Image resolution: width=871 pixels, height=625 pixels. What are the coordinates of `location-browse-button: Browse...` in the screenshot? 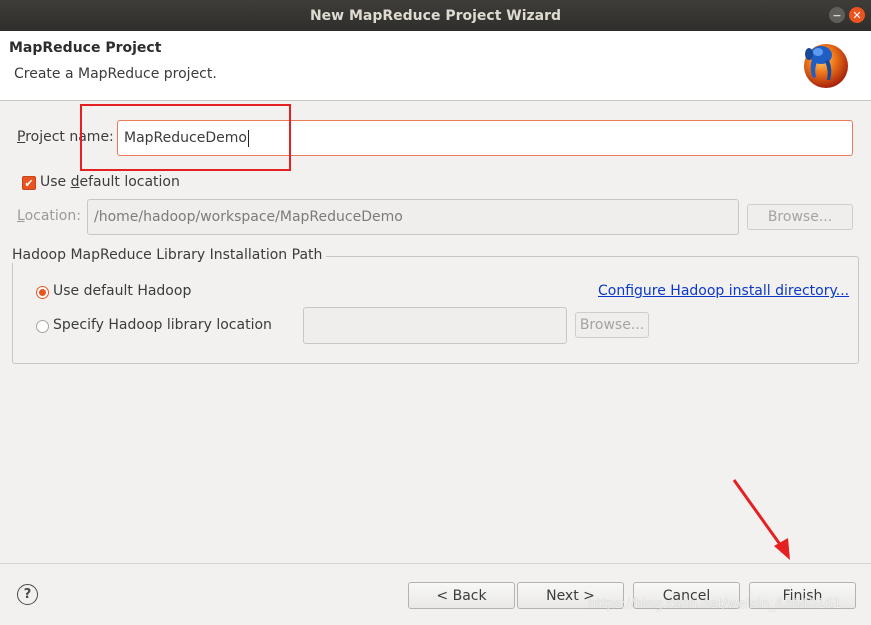 It's located at (800, 217).